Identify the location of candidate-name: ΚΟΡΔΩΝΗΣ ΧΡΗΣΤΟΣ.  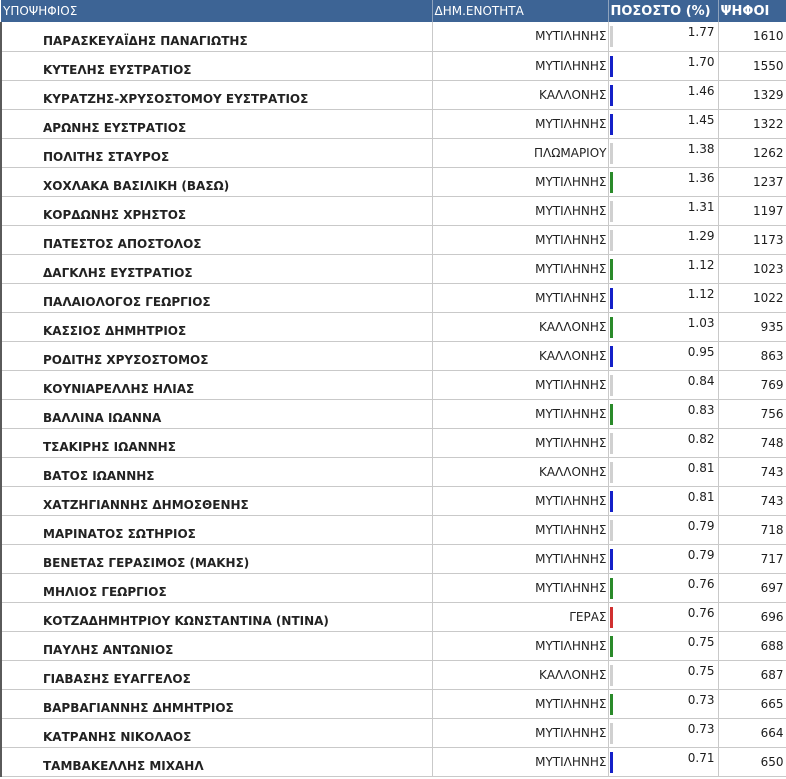
(216, 211).